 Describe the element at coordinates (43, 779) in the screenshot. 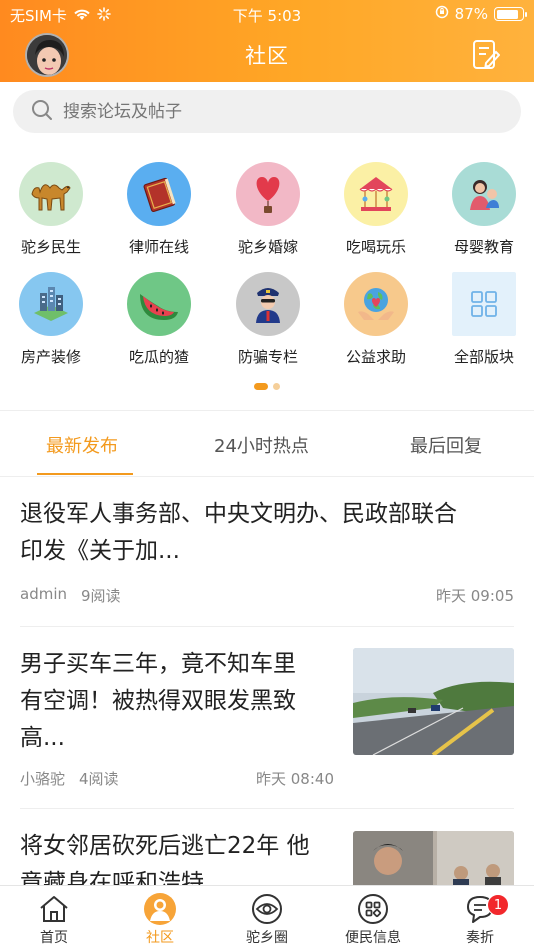

I see `post-author: 小骆驼` at that location.